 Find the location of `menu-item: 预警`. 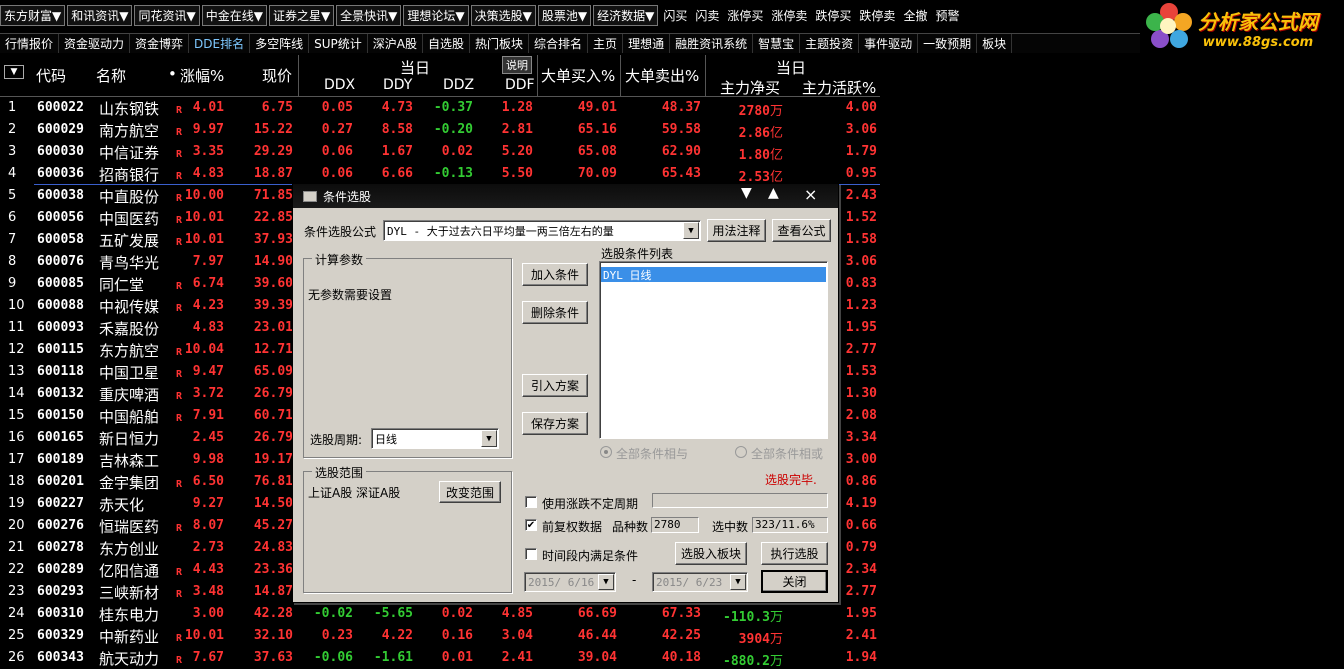

menu-item: 预警 is located at coordinates (947, 15).